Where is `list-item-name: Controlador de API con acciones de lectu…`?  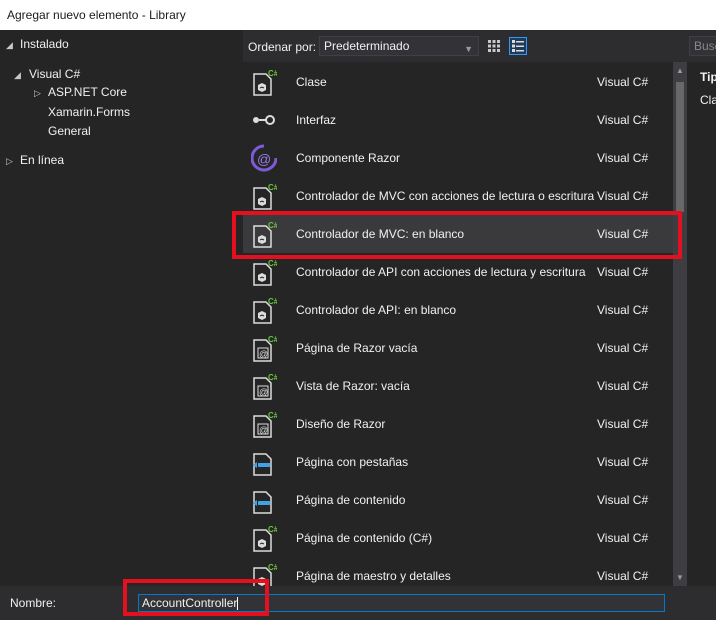 list-item-name: Controlador de API con acciones de lectu… is located at coordinates (441, 272).